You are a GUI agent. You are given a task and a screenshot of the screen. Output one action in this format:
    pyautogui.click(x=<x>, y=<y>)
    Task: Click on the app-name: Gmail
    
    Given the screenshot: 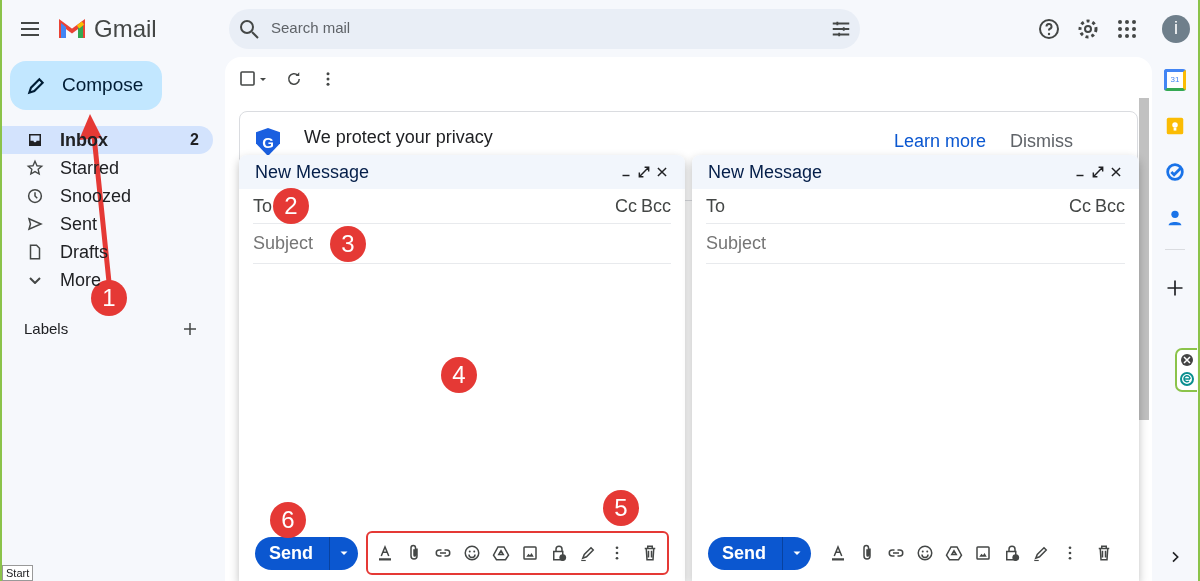 What is the action you would take?
    pyautogui.click(x=125, y=28)
    